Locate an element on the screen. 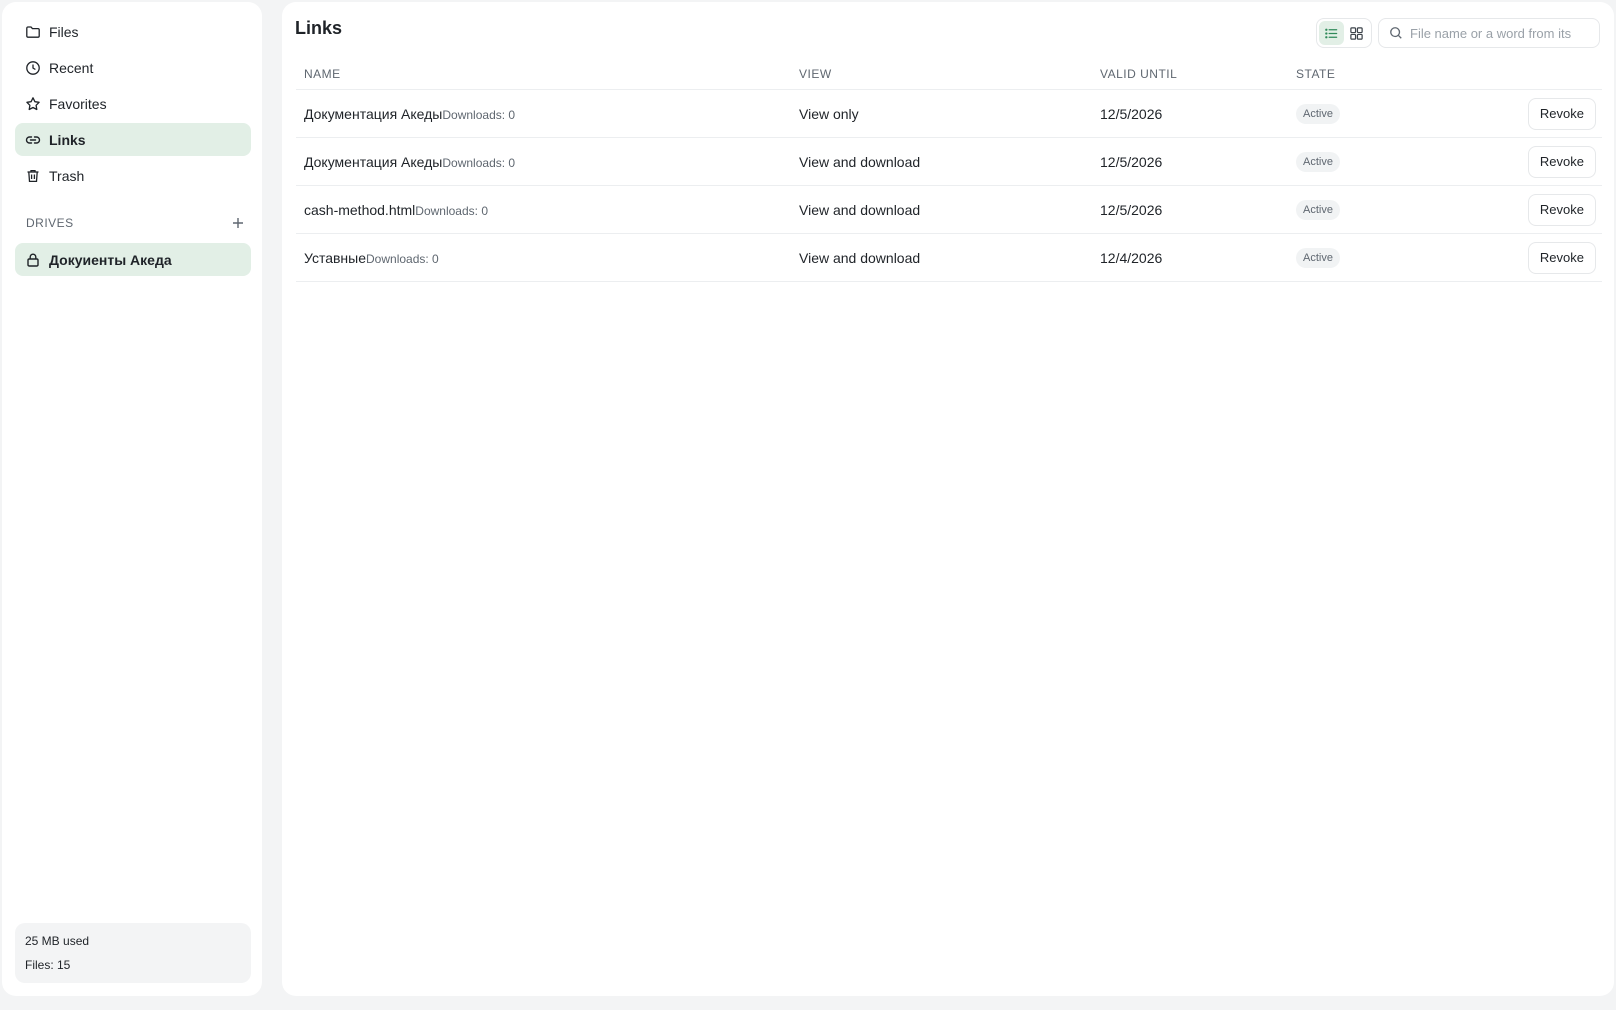 The image size is (1616, 1010). usage-used: 25 MB used is located at coordinates (57, 941).